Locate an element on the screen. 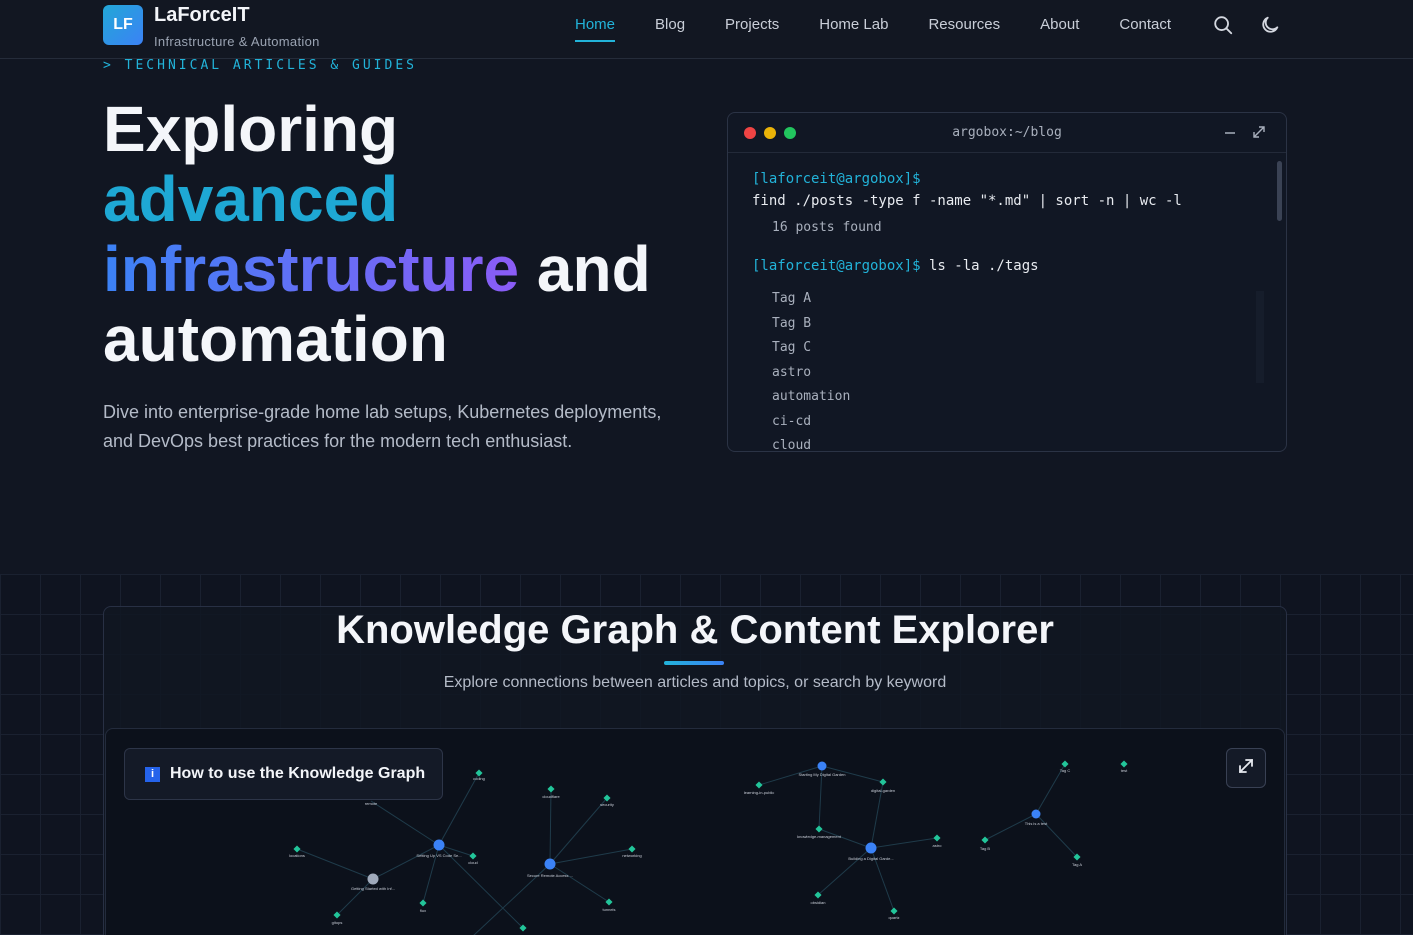 The height and width of the screenshot is (935, 1413). hero-title-line3-accent: infrastructure is located at coordinates (311, 269).